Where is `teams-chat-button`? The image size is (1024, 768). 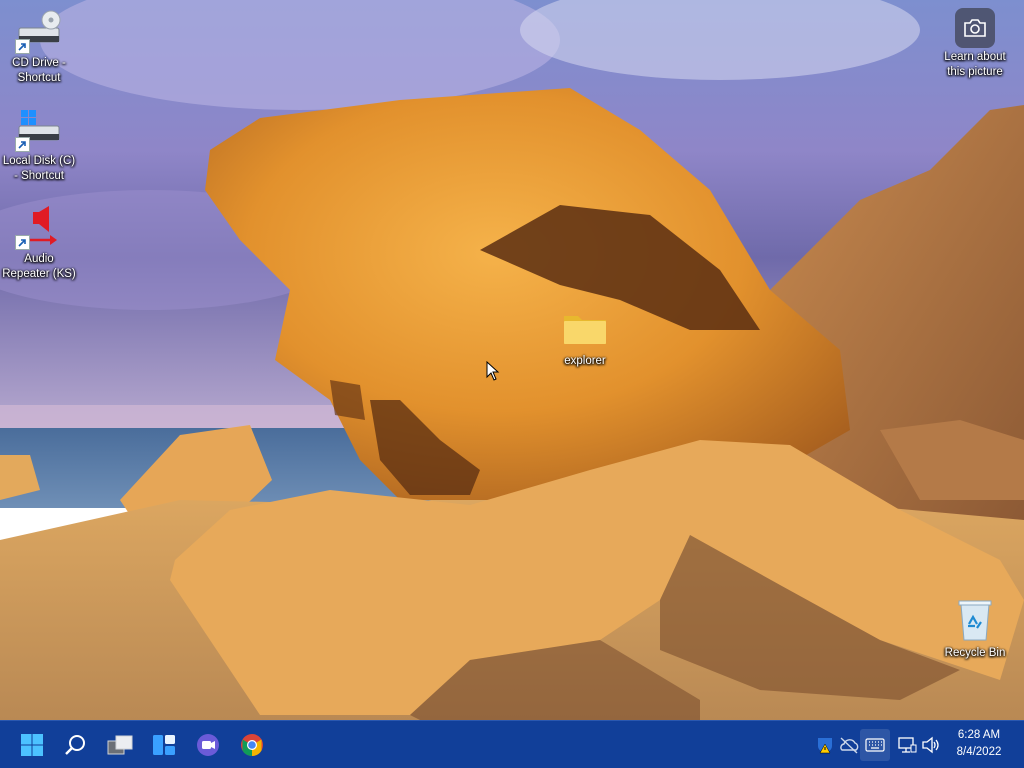
teams-chat-button is located at coordinates (208, 745).